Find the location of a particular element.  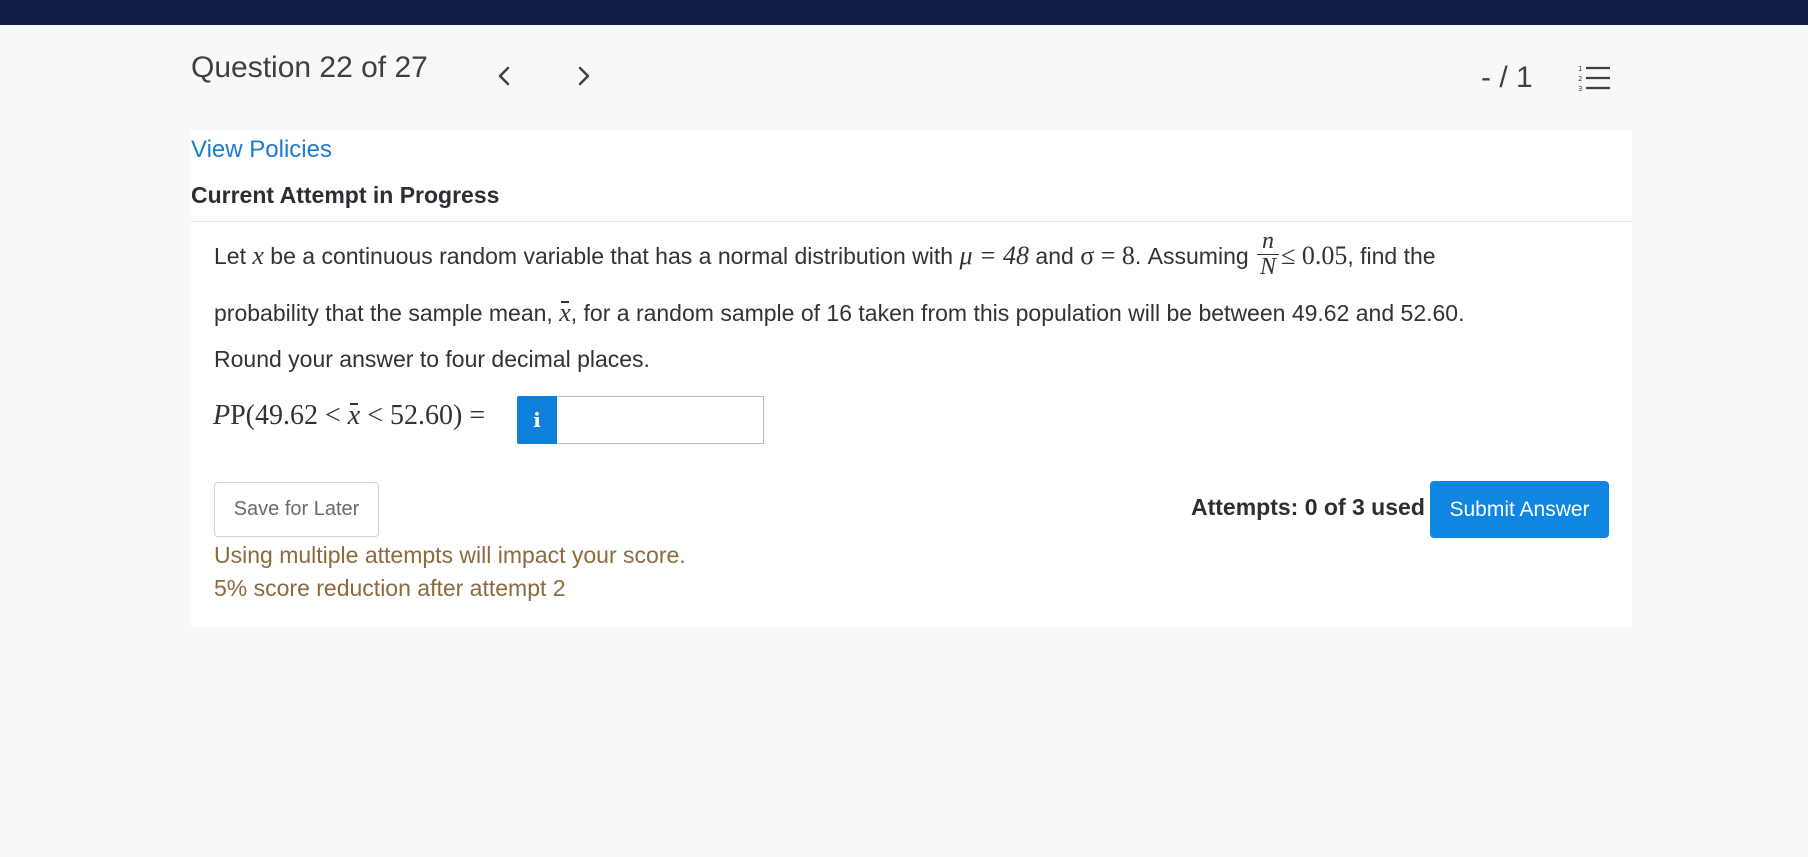

numbered-list-icon: 1 2 3 is located at coordinates (1594, 79).